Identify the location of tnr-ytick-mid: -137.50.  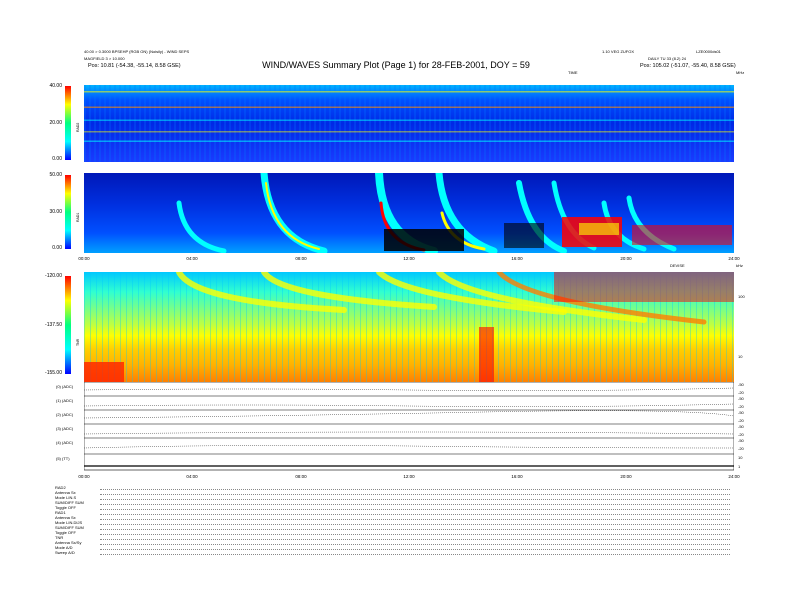
(53, 325).